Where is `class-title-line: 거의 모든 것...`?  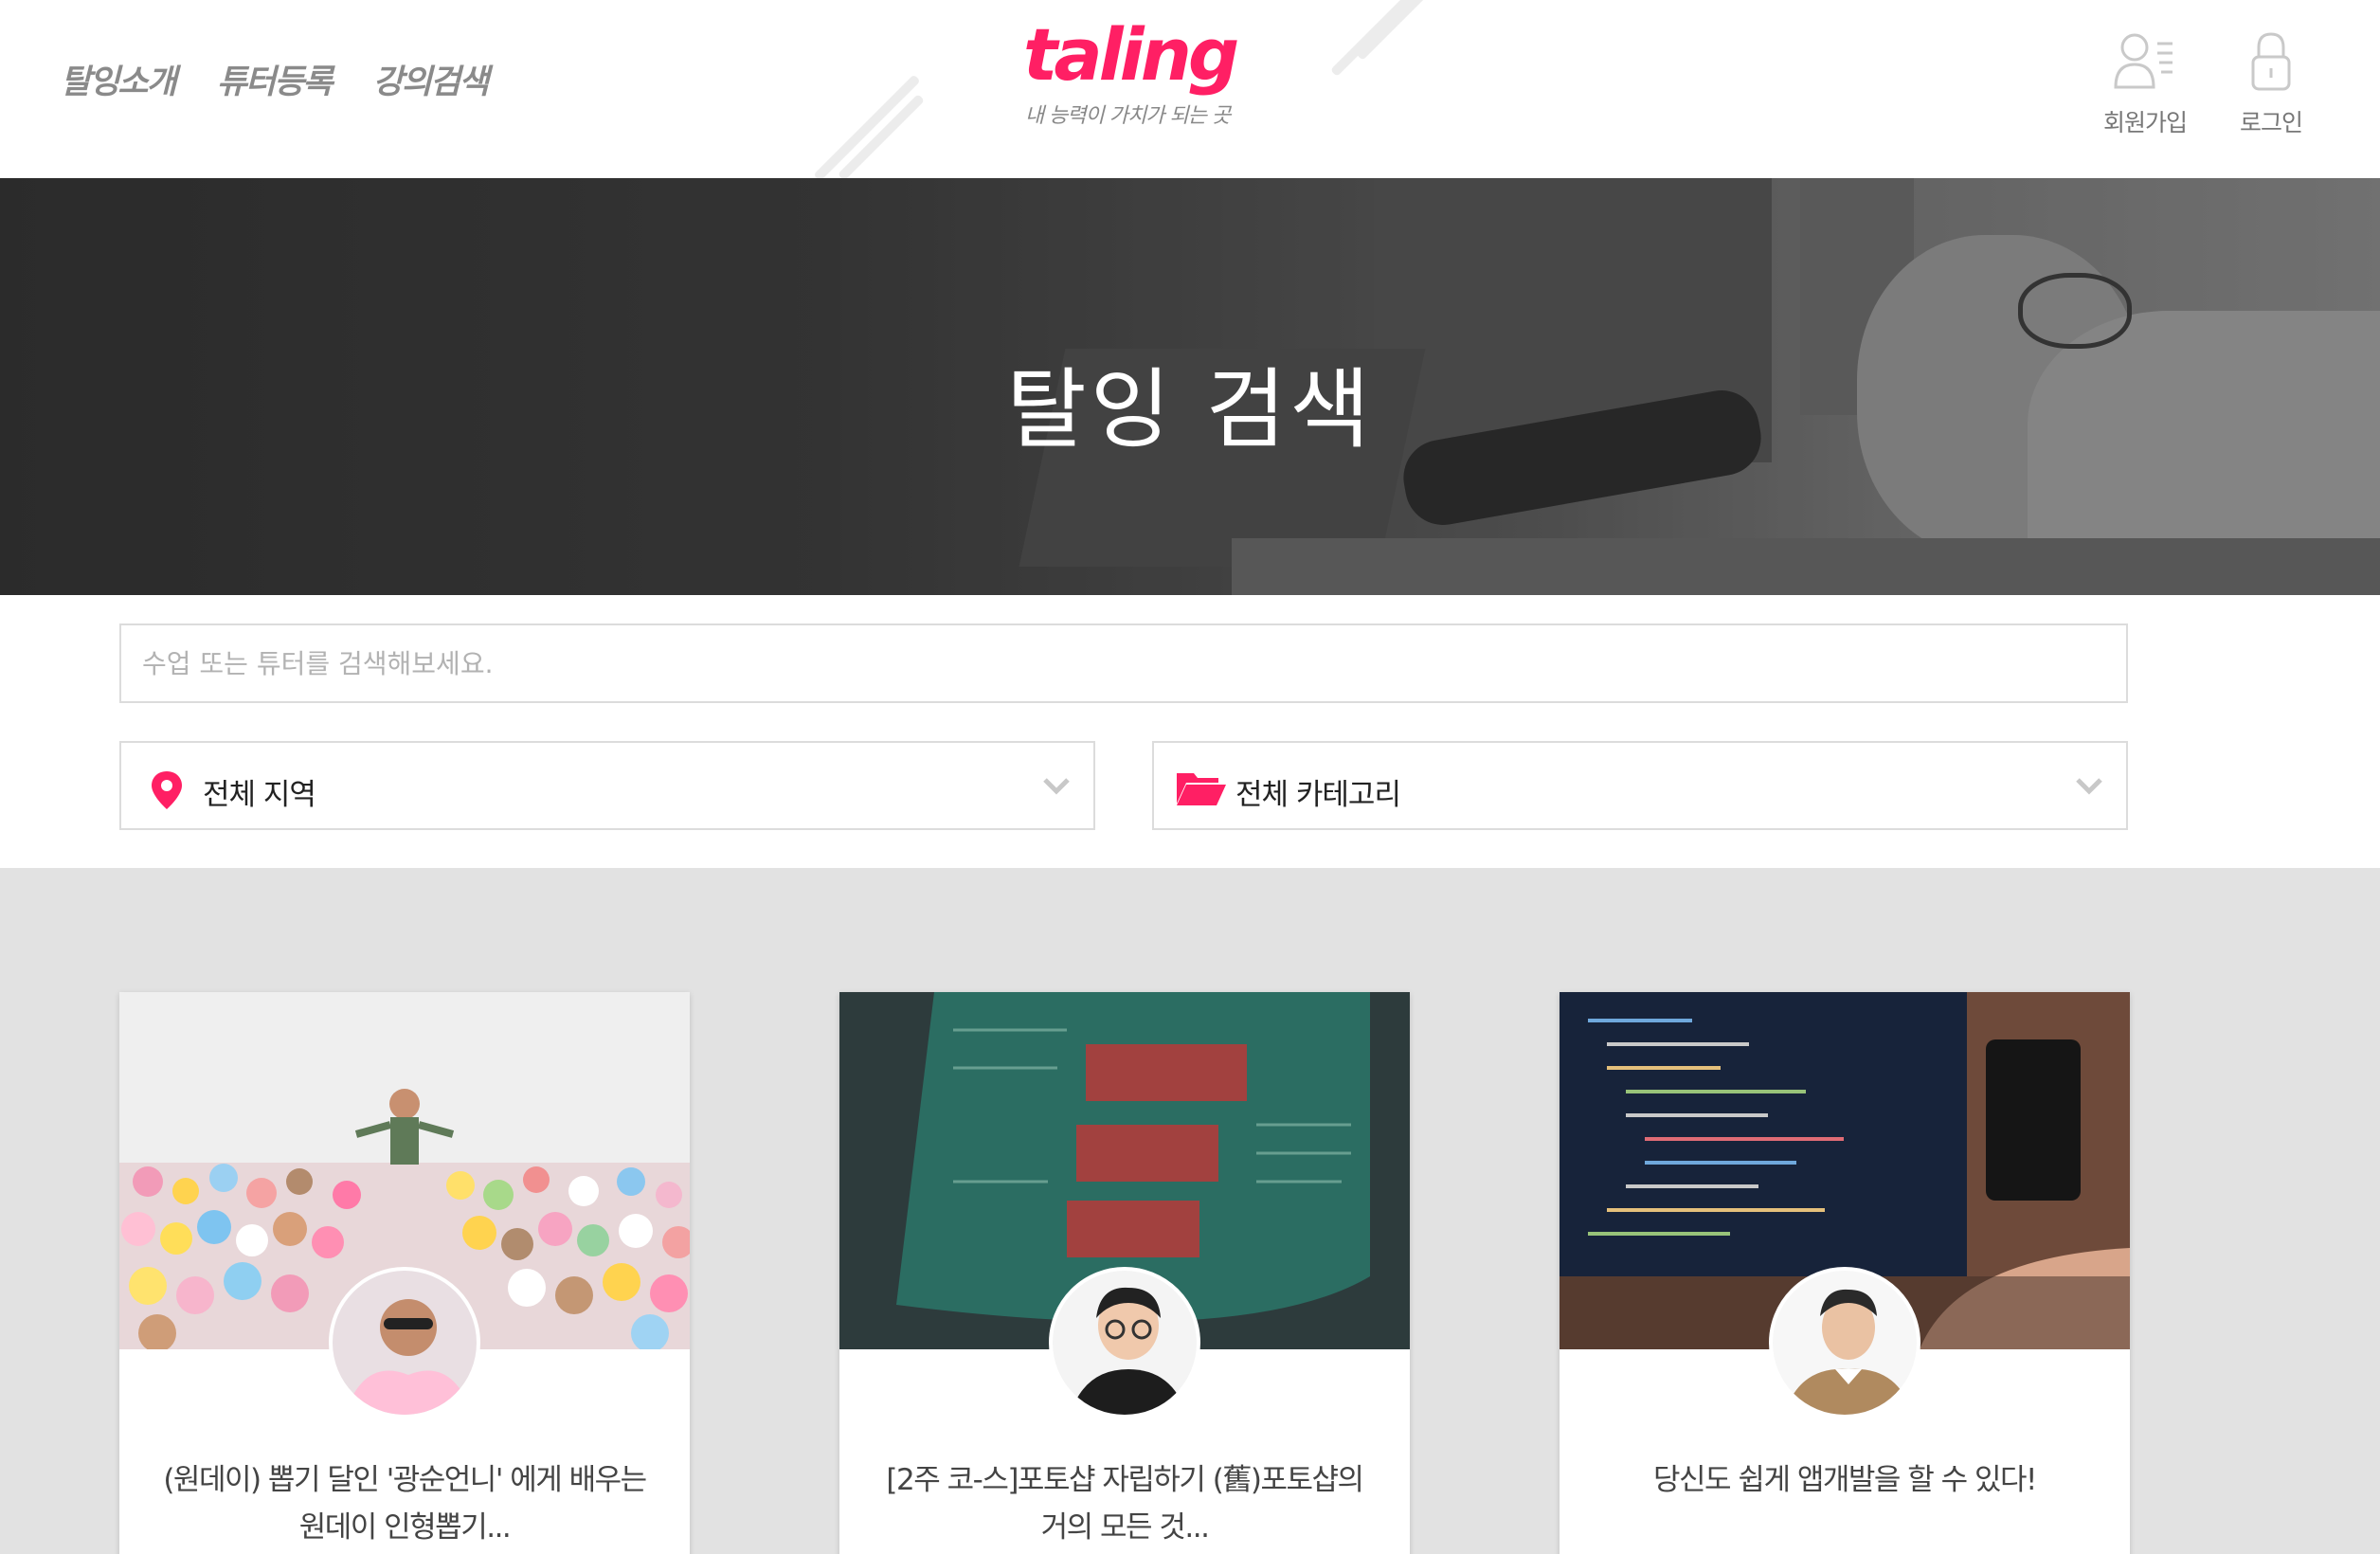
class-title-line: 거의 모든 것... is located at coordinates (1125, 1527).